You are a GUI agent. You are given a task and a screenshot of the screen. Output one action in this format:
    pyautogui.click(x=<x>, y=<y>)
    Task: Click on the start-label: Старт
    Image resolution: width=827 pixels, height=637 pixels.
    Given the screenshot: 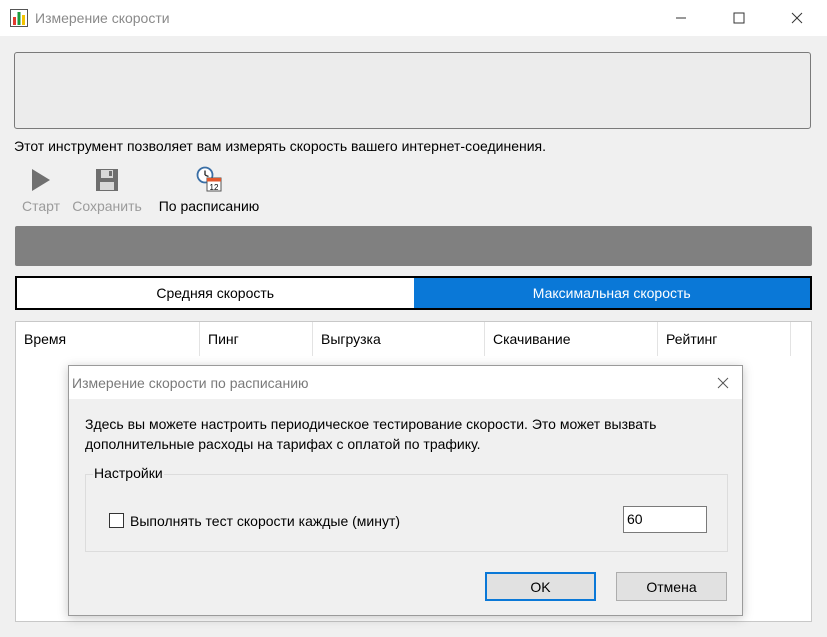 What is the action you would take?
    pyautogui.click(x=41, y=206)
    